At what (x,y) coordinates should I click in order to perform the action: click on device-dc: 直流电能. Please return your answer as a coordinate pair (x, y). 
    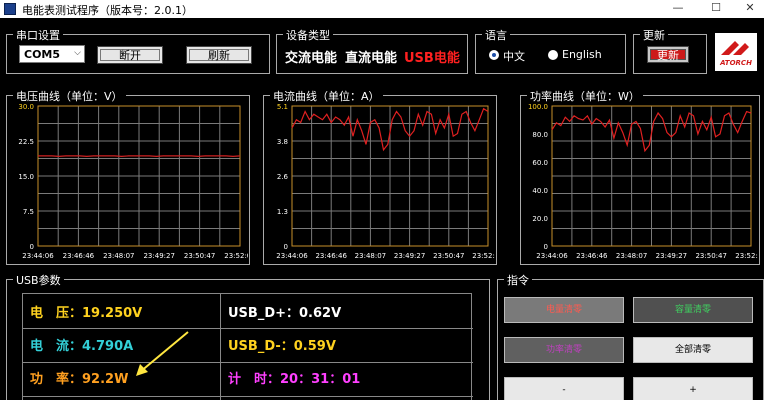
    Looking at the image, I should click on (371, 56).